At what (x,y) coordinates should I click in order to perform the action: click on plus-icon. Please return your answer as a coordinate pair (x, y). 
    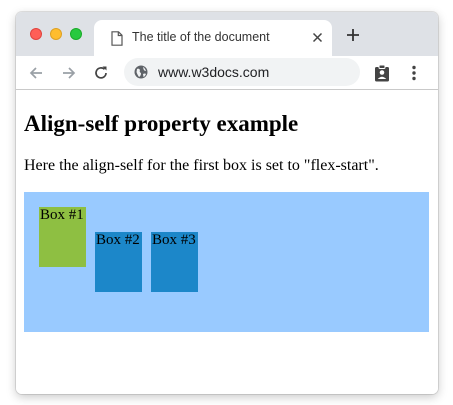
    Looking at the image, I should click on (353, 35).